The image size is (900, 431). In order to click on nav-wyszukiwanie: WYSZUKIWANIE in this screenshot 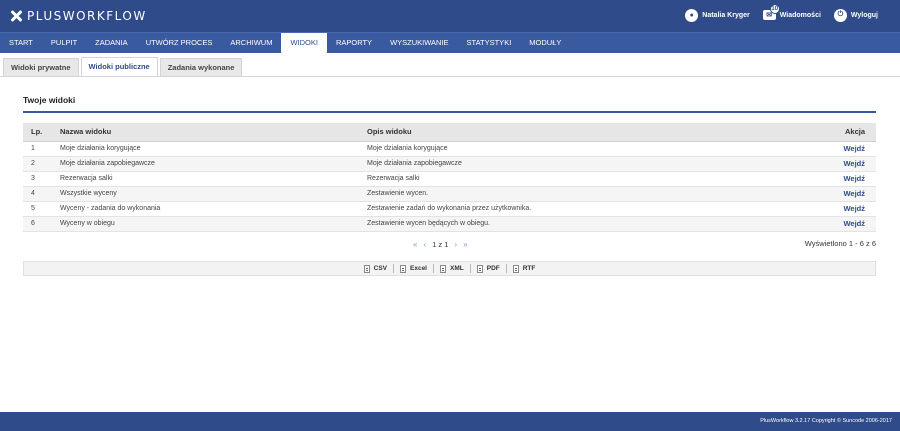, I will do `click(419, 43)`.